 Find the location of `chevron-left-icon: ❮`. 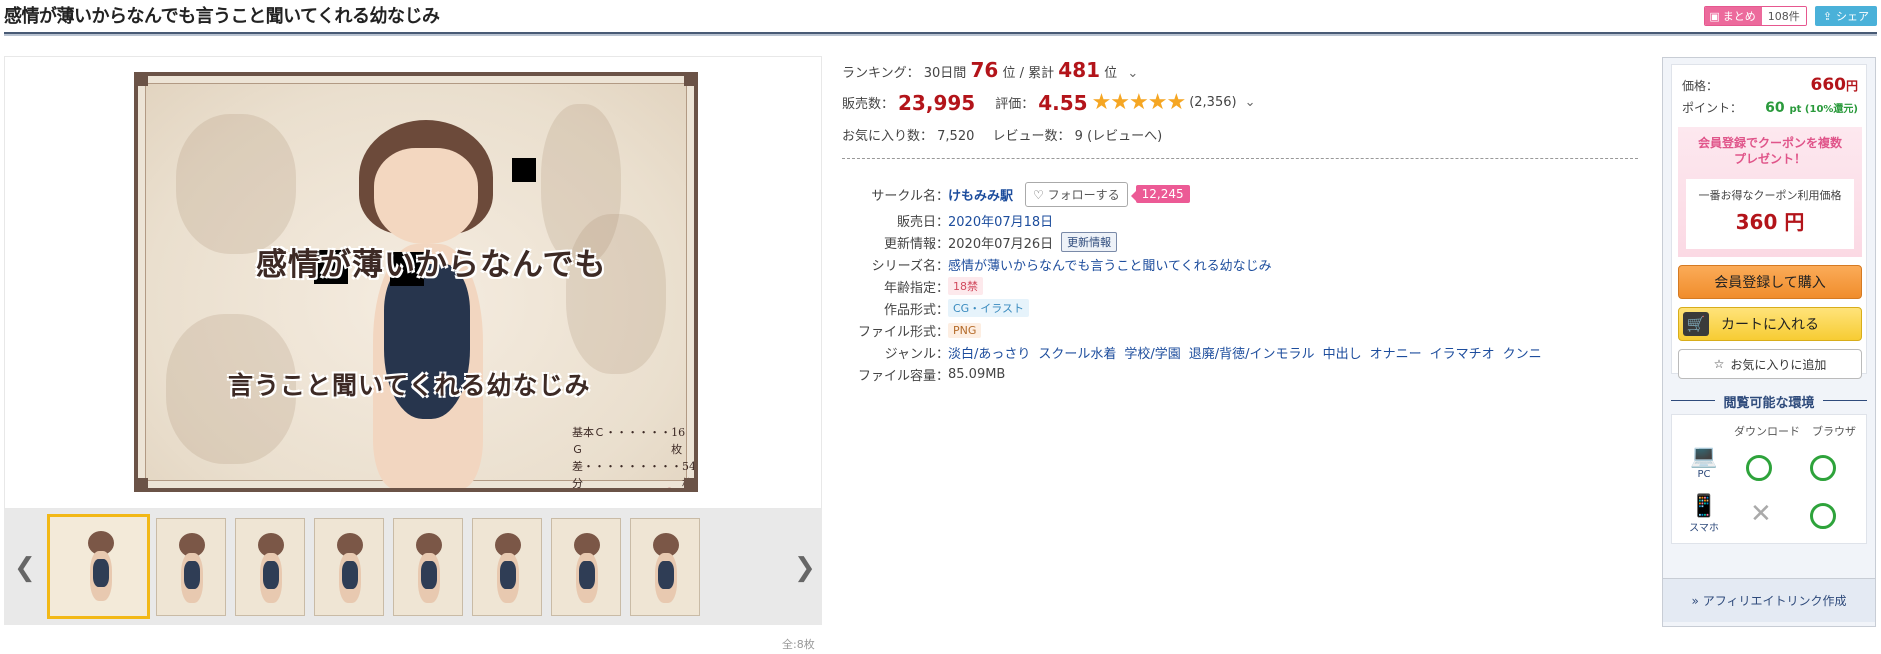

chevron-left-icon: ❮ is located at coordinates (25, 568).